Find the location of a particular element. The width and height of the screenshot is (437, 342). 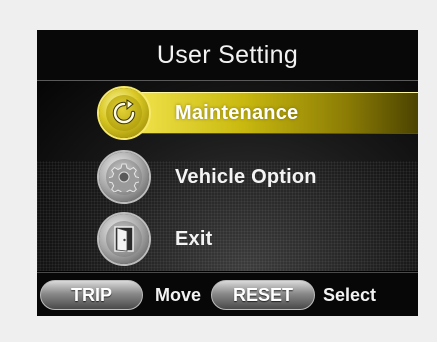

reset-button: RESET is located at coordinates (263, 295).